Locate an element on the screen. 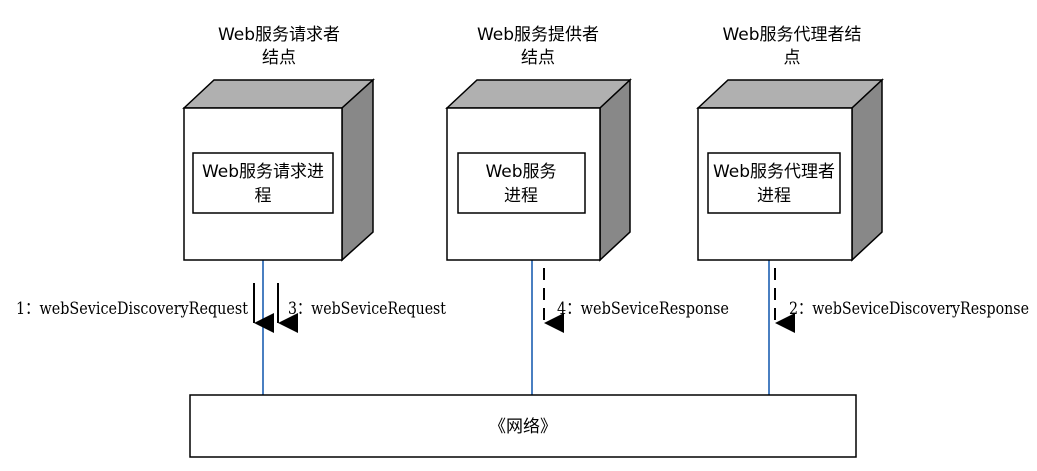 This screenshot has width=1037, height=471. network-label: 《网络》 is located at coordinates (523, 427).